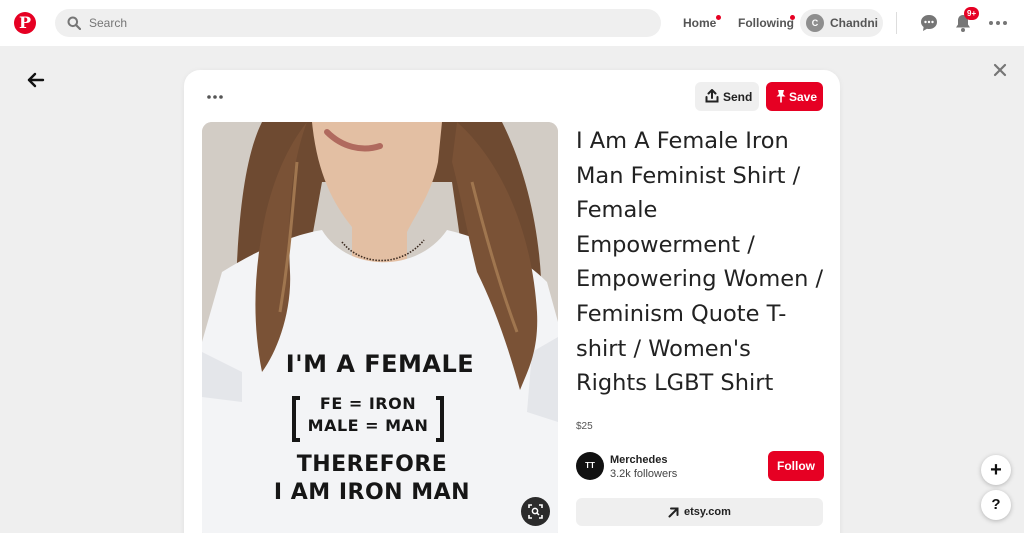 This screenshot has height=533, width=1024. I want to click on save-label: Save, so click(803, 97).